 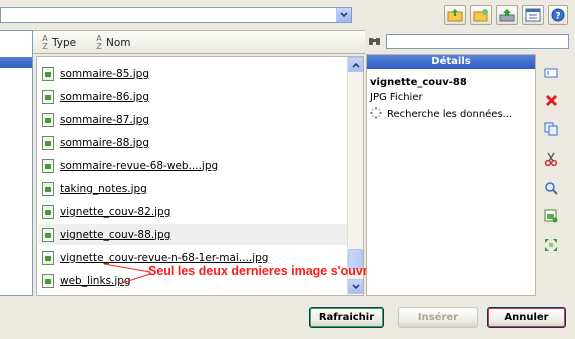 I want to click on delete-icon, so click(x=551, y=100).